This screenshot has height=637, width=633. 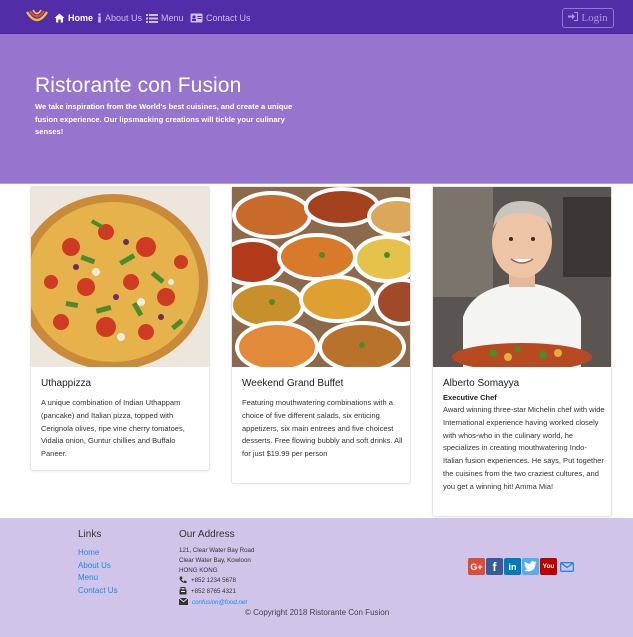 What do you see at coordinates (172, 18) in the screenshot?
I see `nav-menu-label: Menu` at bounding box center [172, 18].